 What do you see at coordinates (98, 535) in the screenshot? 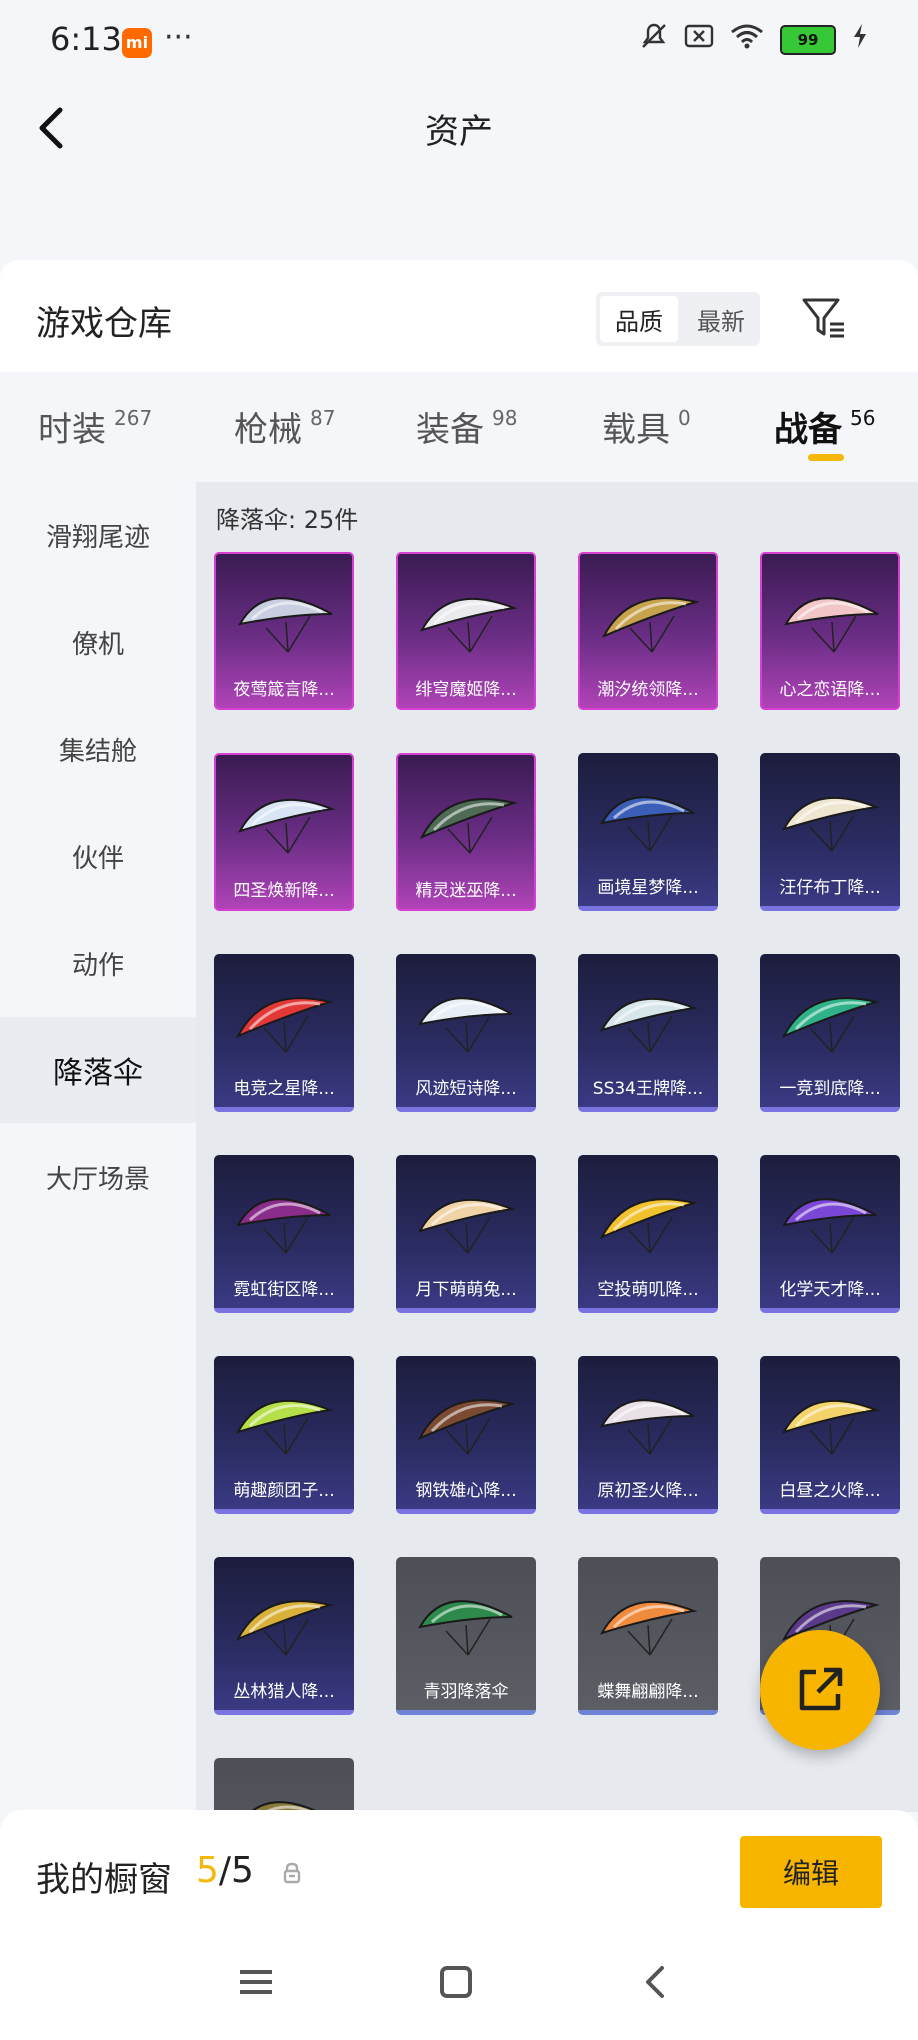
I see `sidebar-item-glide-trail: 滑翔尾迹` at bounding box center [98, 535].